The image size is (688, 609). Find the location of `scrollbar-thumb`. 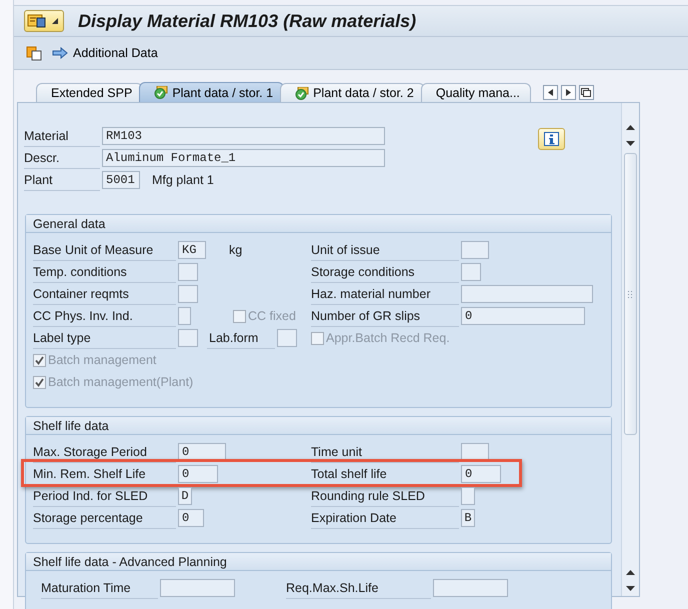

scrollbar-thumb is located at coordinates (630, 294).